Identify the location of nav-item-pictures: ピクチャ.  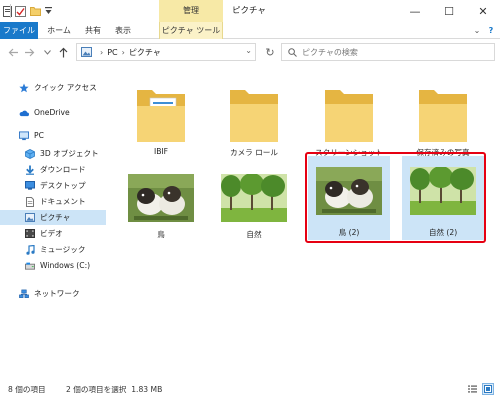
(53, 217).